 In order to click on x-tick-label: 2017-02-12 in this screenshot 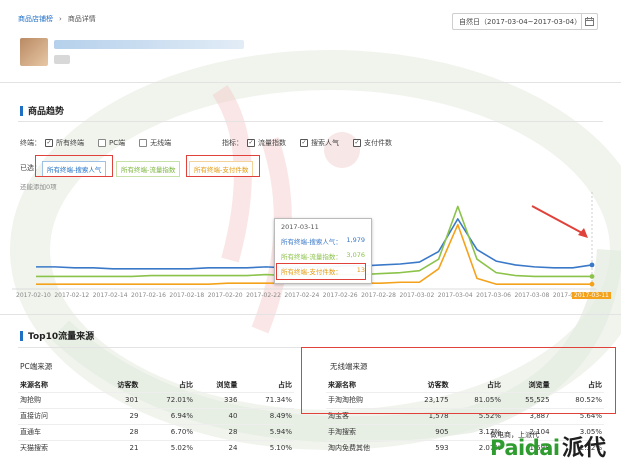, I will do `click(72, 295)`.